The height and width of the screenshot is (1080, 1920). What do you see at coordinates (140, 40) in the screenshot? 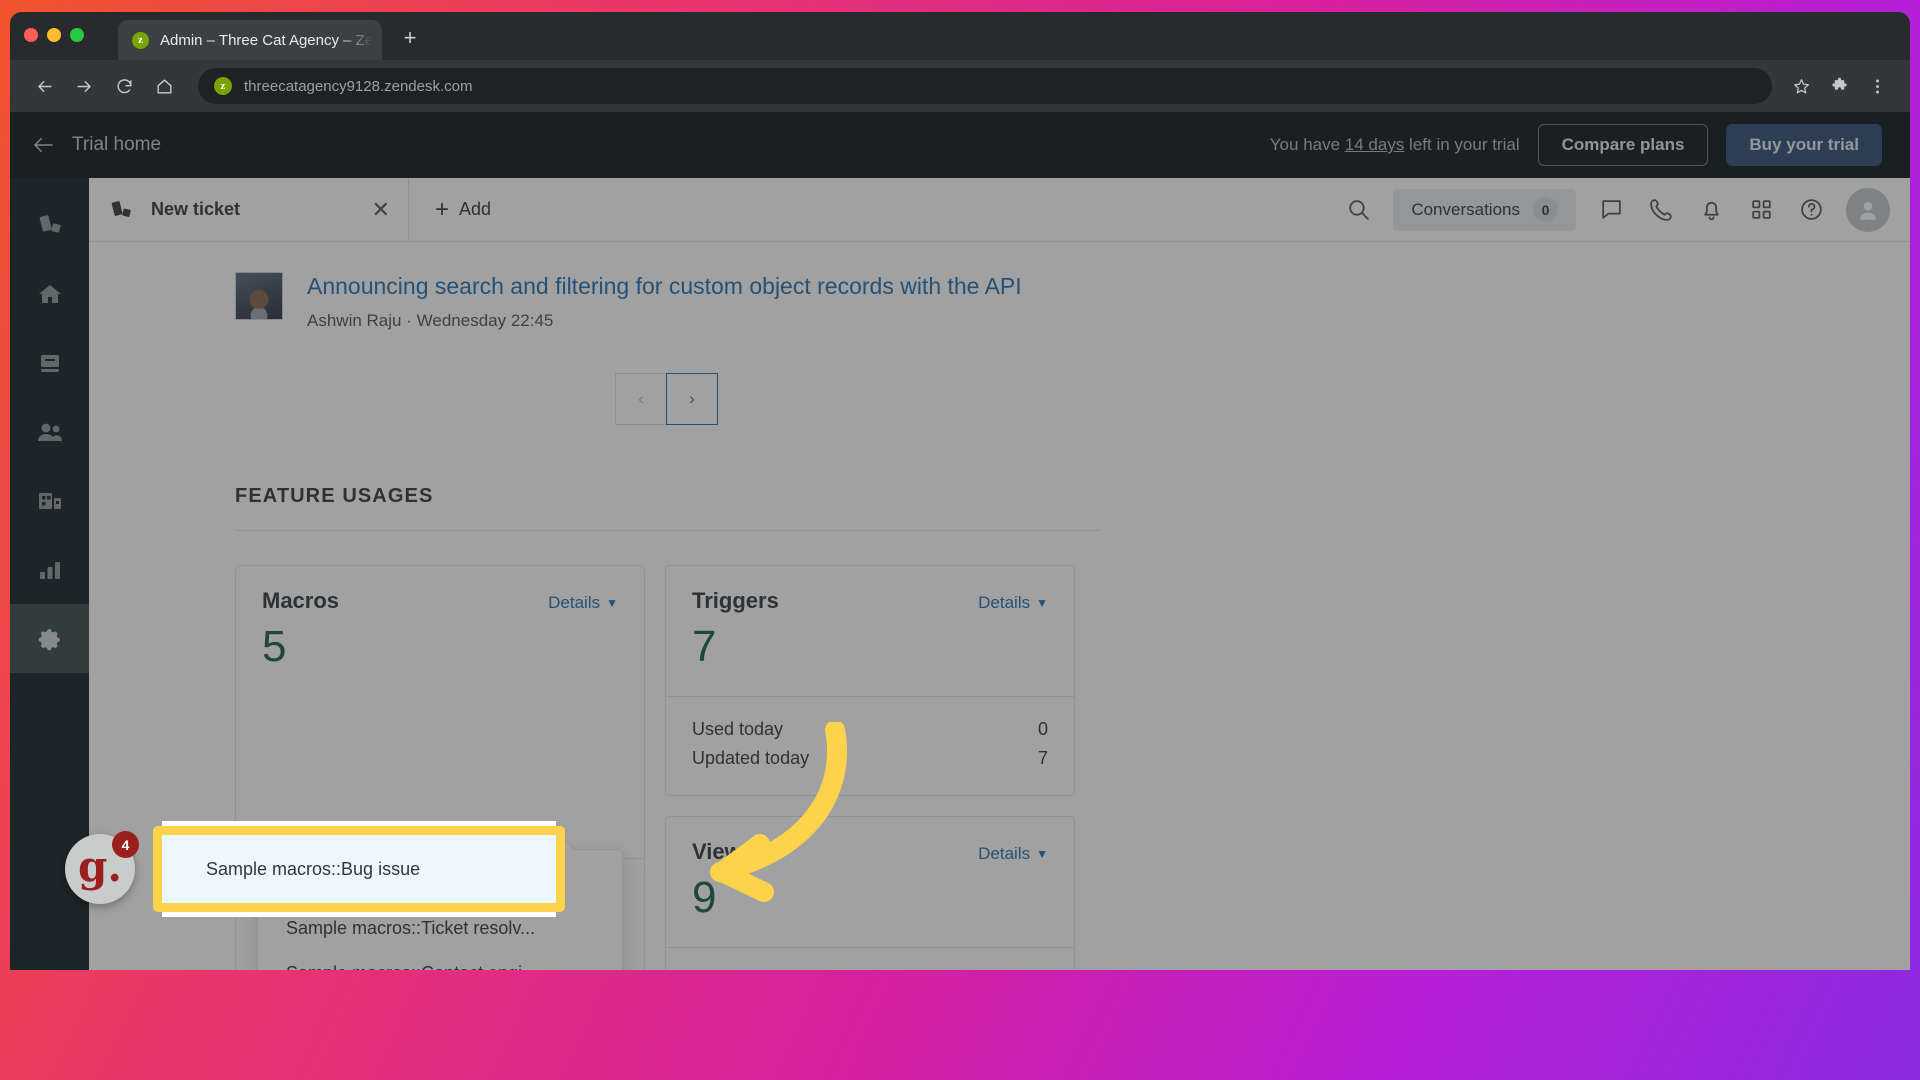
I see `zendesk-favicon-icon: z` at bounding box center [140, 40].